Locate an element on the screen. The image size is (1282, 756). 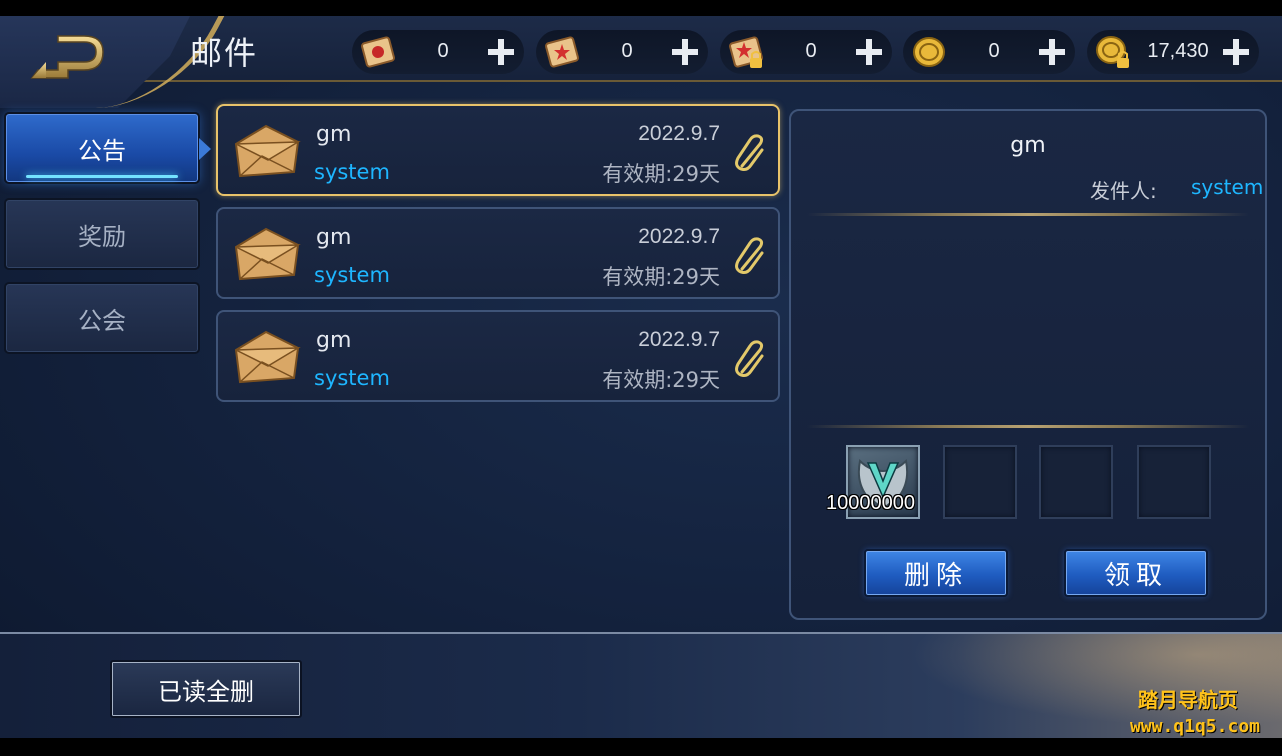
attachment-slot: 10000000 is located at coordinates (873, 482).